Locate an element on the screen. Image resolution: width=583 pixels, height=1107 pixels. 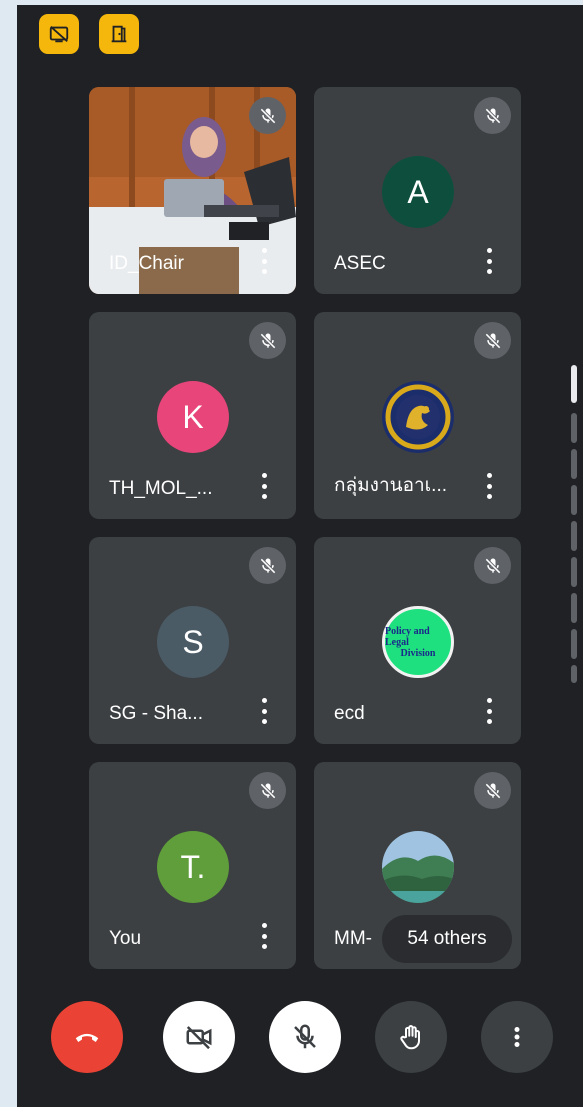
participant-tile: Policy and Legal Division ecd is located at coordinates (417, 640).